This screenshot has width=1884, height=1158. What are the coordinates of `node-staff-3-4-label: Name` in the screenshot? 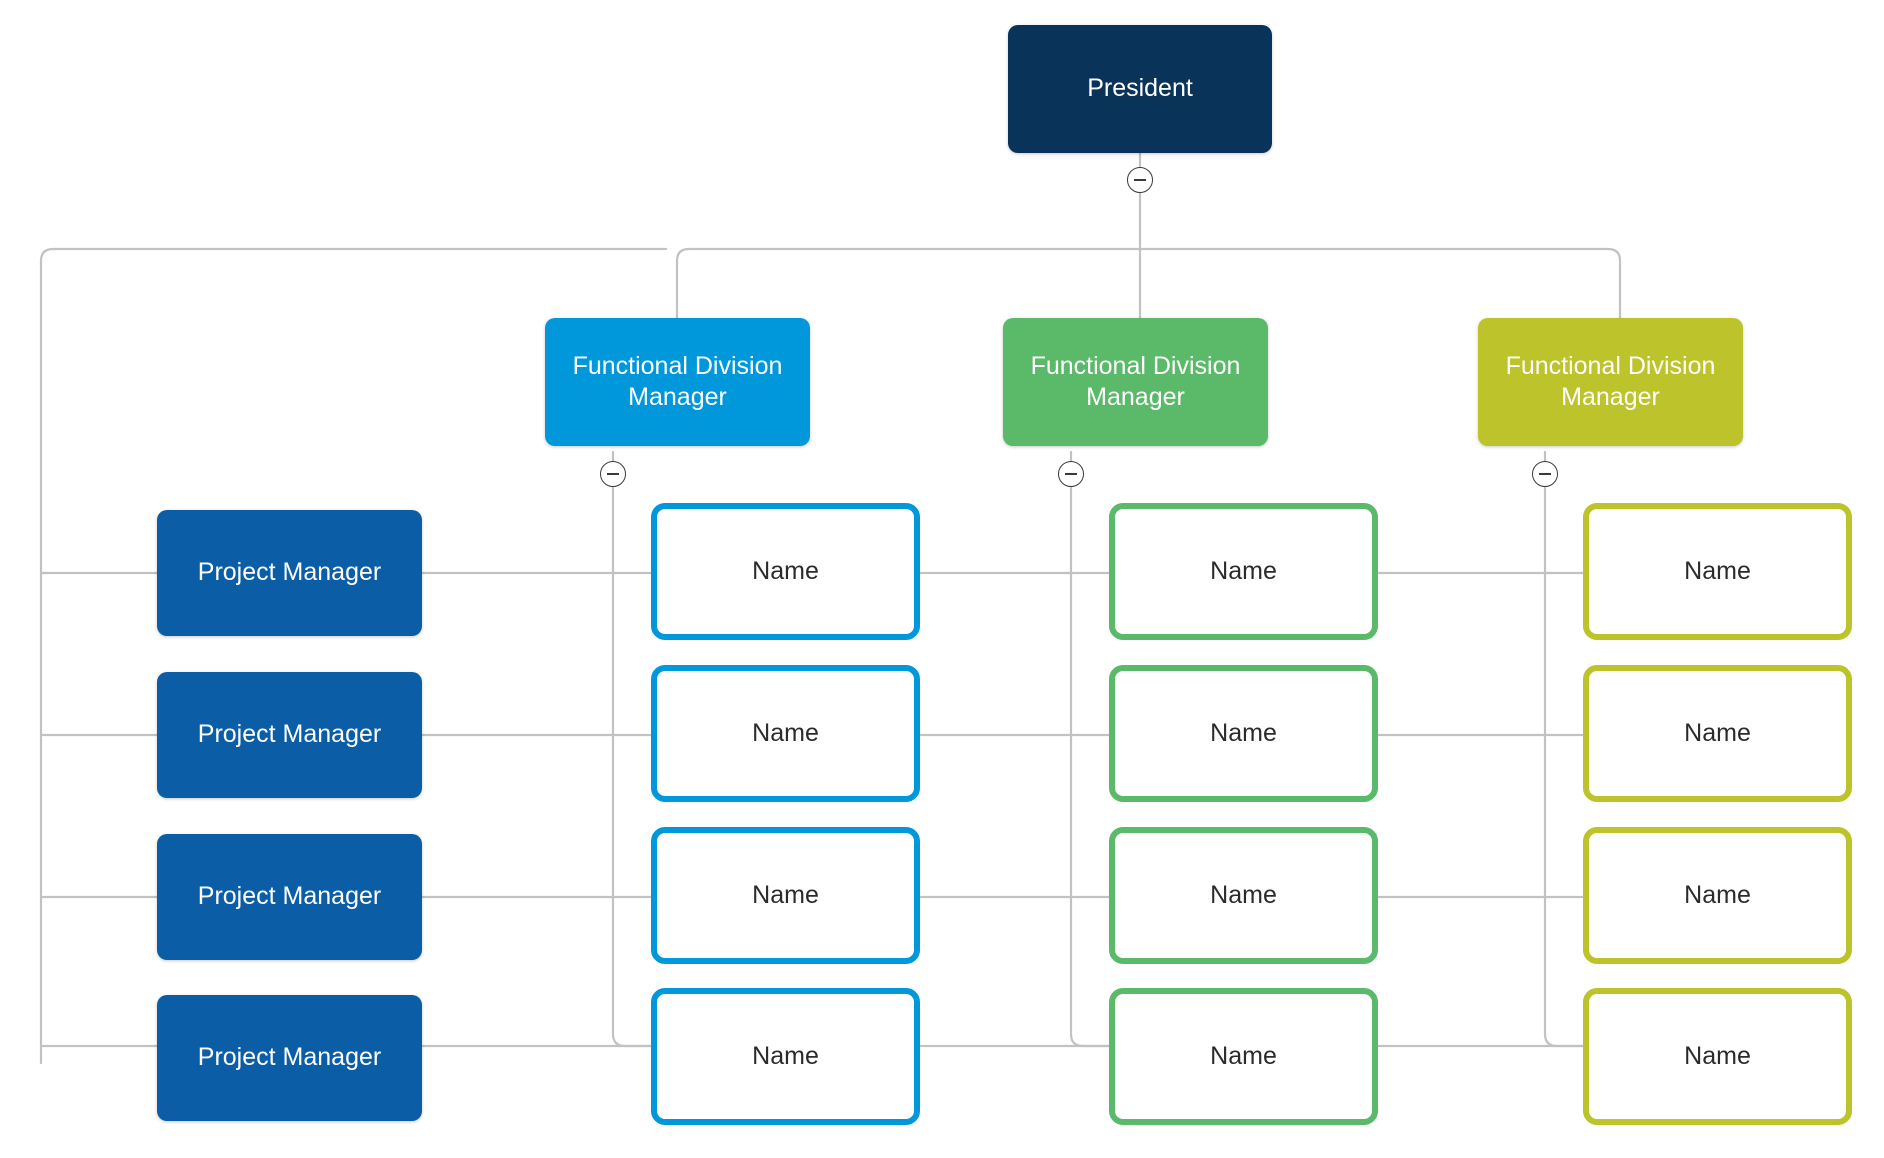 It's located at (1717, 1055).